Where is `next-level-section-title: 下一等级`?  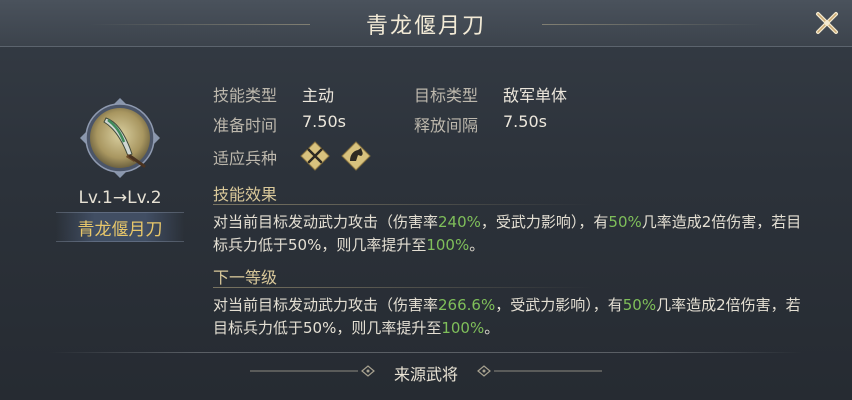
next-level-section-title: 下一等级 is located at coordinates (245, 277).